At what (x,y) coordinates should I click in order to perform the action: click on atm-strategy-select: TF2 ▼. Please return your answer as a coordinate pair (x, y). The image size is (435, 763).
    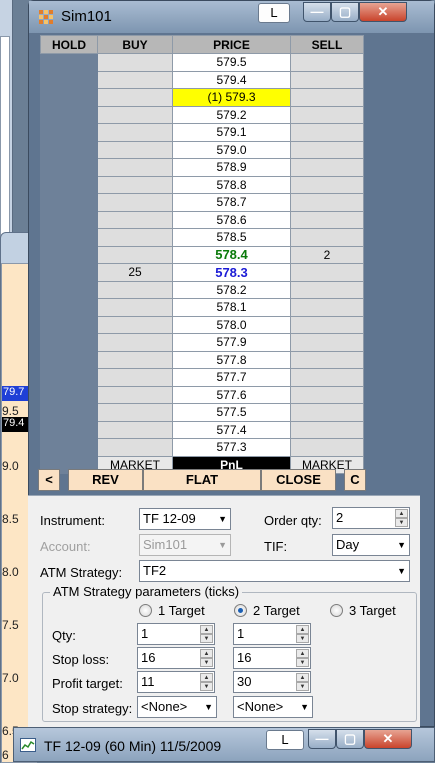
    Looking at the image, I should click on (274, 571).